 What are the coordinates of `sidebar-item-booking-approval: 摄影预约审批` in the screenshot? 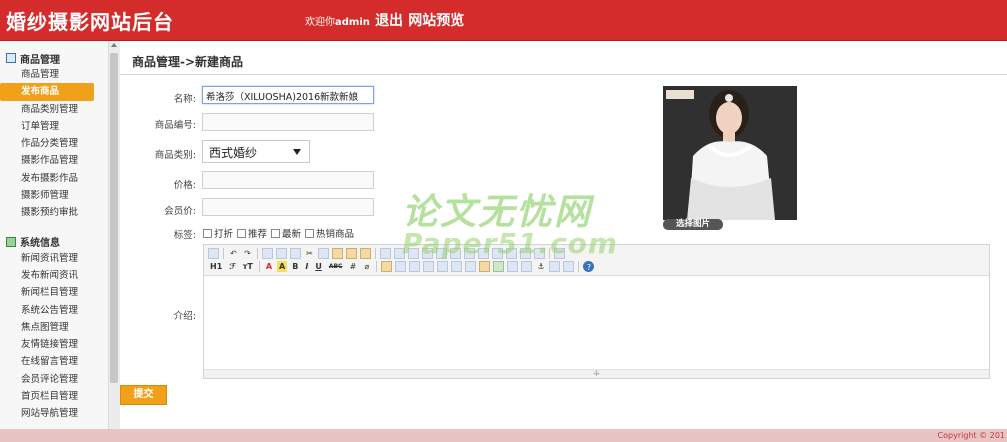 It's located at (54, 212).